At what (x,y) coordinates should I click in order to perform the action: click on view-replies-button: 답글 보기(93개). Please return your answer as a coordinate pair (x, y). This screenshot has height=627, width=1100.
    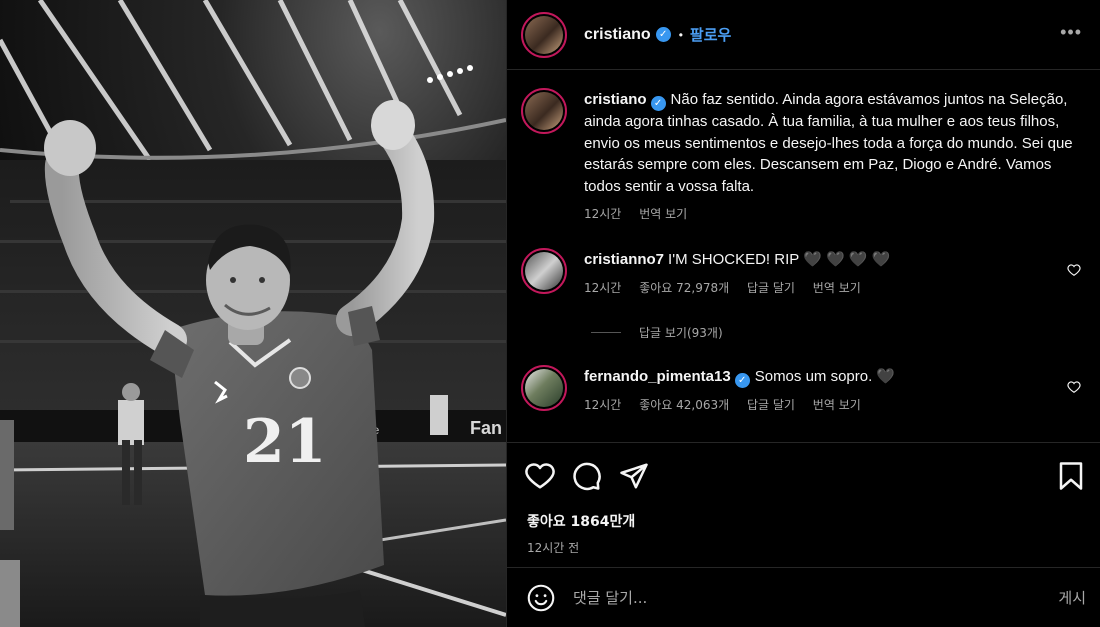
    Looking at the image, I should click on (837, 332).